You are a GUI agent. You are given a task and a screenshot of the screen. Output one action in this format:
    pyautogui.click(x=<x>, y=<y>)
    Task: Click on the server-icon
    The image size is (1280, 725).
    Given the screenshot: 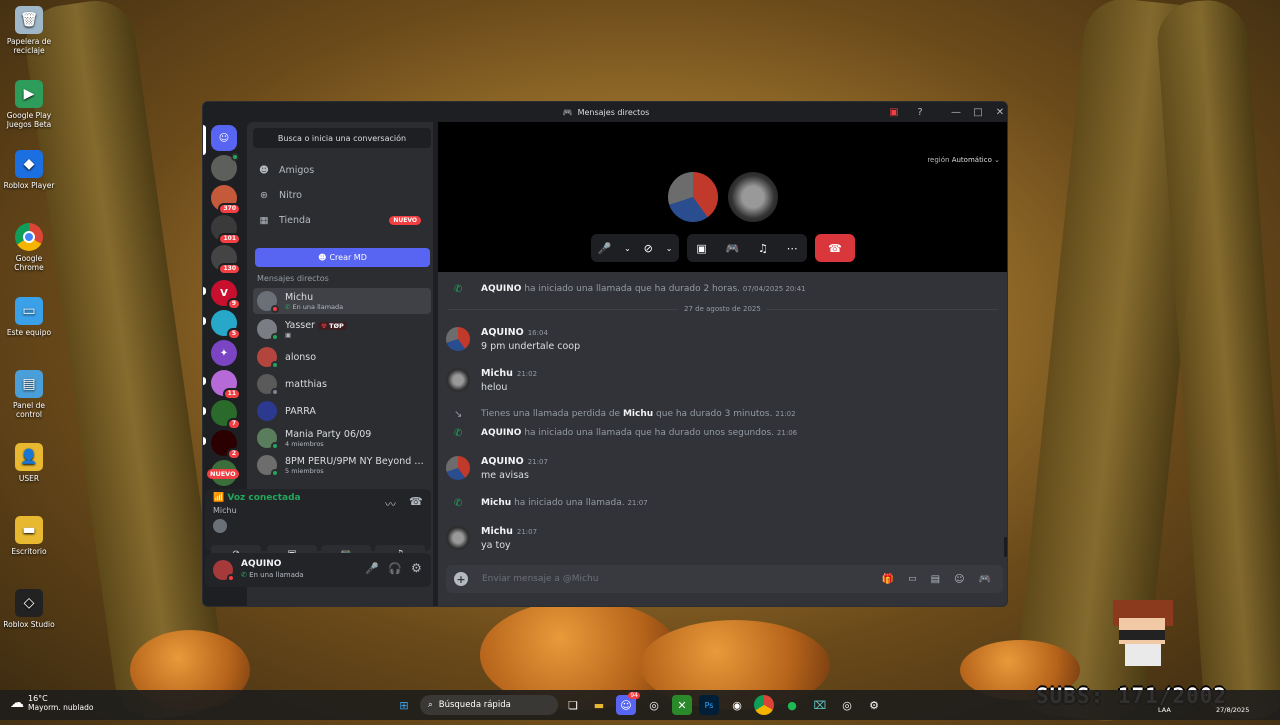 What is the action you would take?
    pyautogui.click(x=225, y=167)
    